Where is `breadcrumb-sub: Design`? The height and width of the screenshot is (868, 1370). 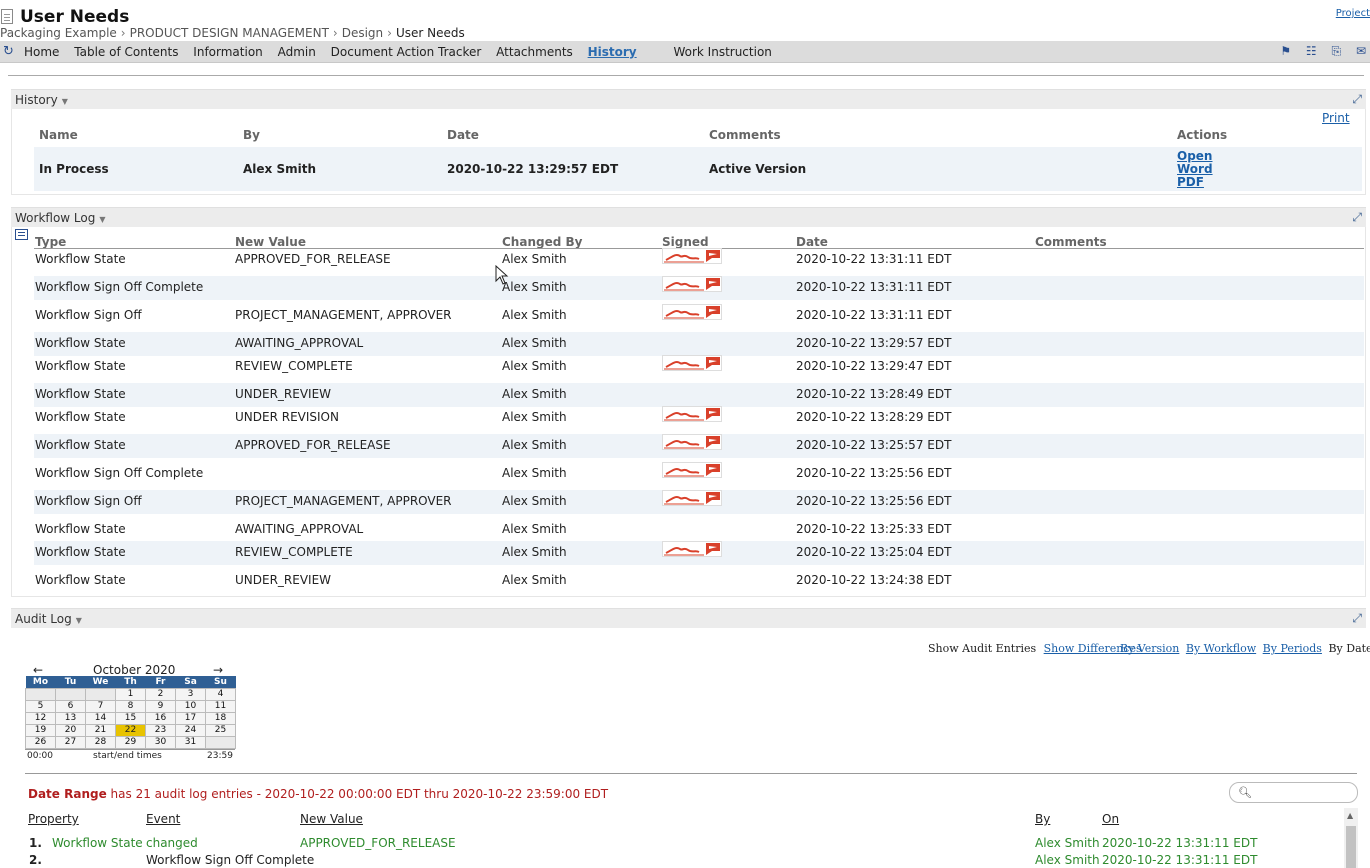
breadcrumb-sub: Design is located at coordinates (362, 33).